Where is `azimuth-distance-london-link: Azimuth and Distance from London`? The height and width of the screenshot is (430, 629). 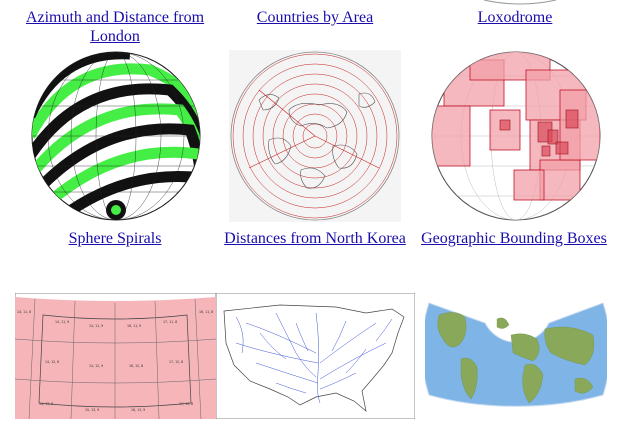 azimuth-distance-london-link: Azimuth and Distance from London is located at coordinates (115, 27).